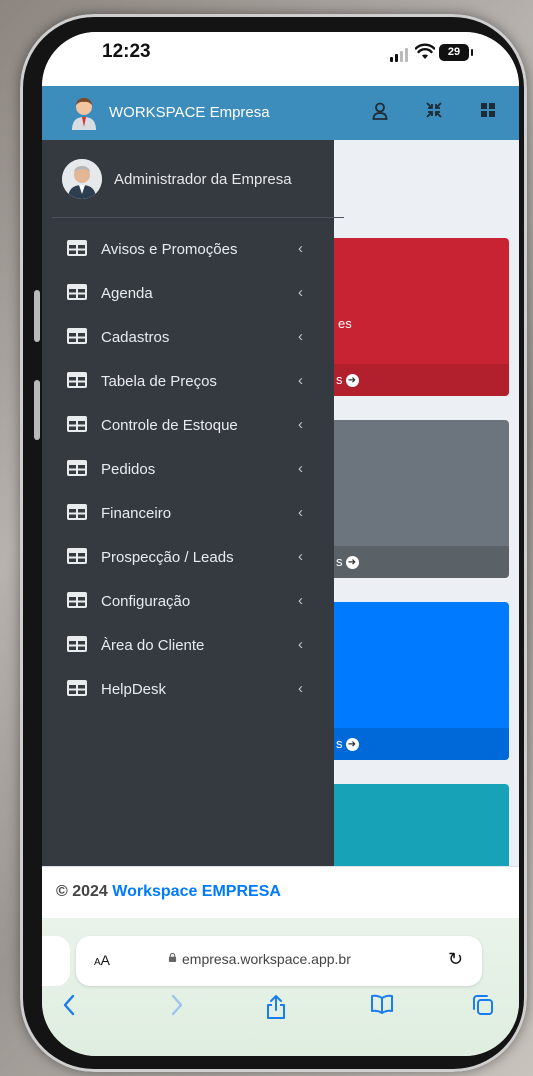 This screenshot has height=1076, width=533. I want to click on copyright-text: © 2024 Workspace EMPRESA, so click(168, 891).